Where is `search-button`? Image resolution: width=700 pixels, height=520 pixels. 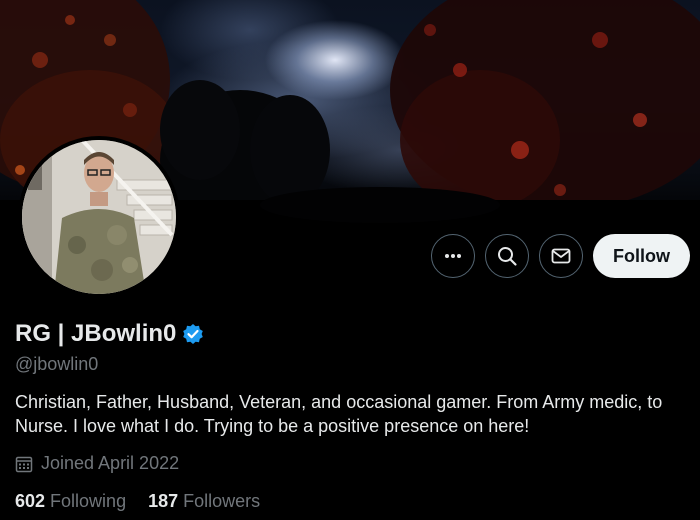
search-button is located at coordinates (507, 256).